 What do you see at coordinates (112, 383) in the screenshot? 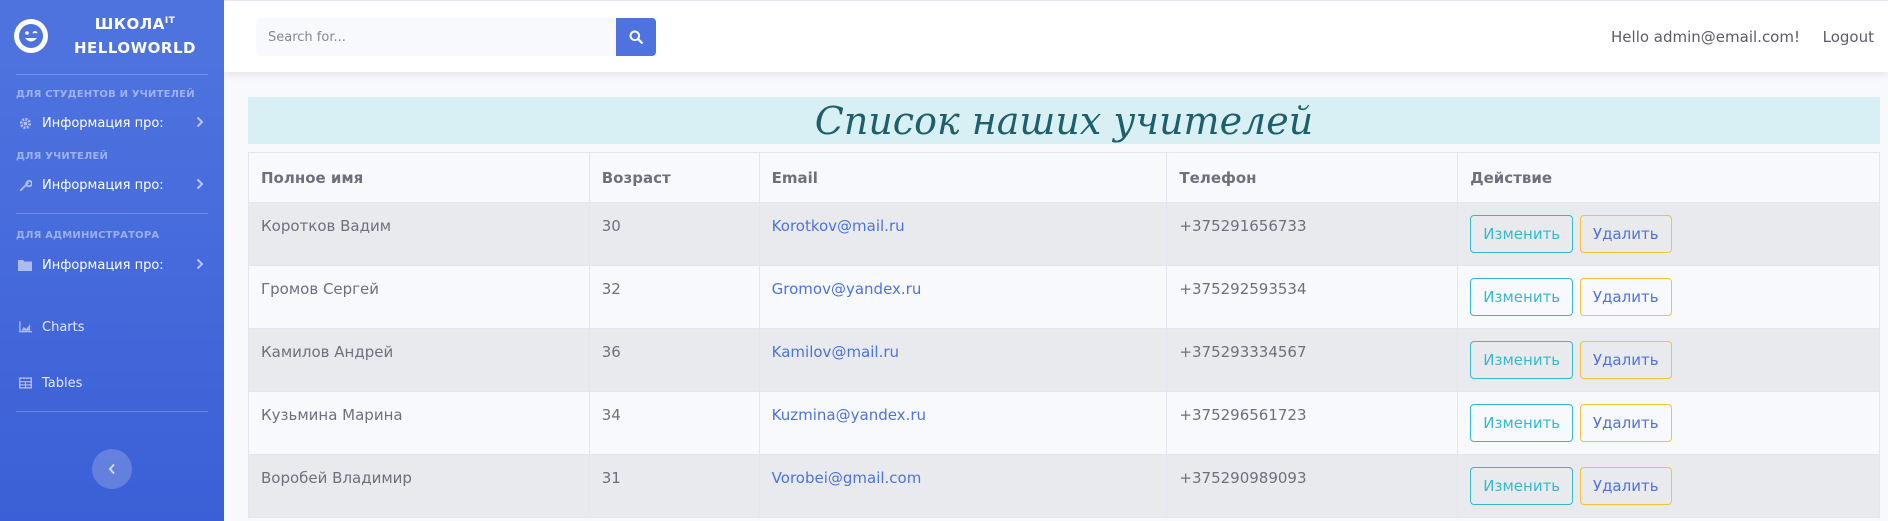
I see `sidebar-item-tables: Tables` at bounding box center [112, 383].